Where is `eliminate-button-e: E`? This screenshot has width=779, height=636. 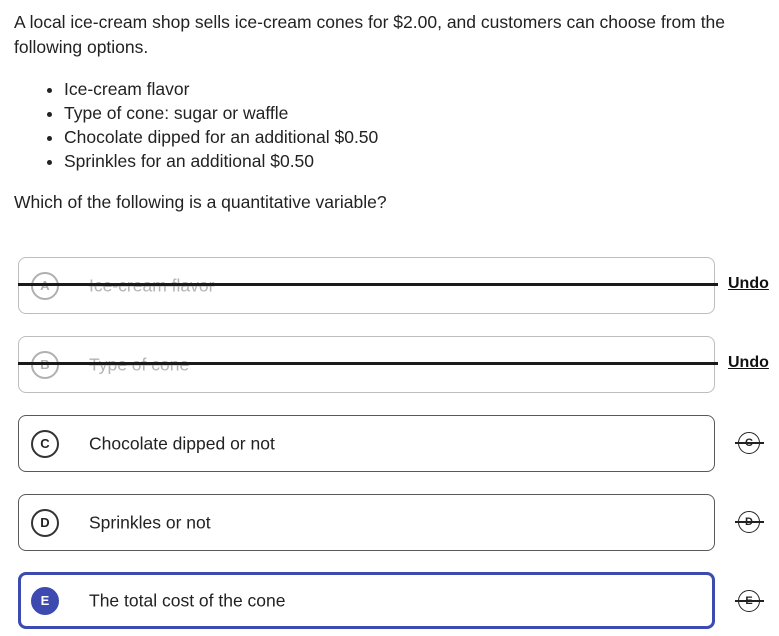
eliminate-button-e: E is located at coordinates (749, 602).